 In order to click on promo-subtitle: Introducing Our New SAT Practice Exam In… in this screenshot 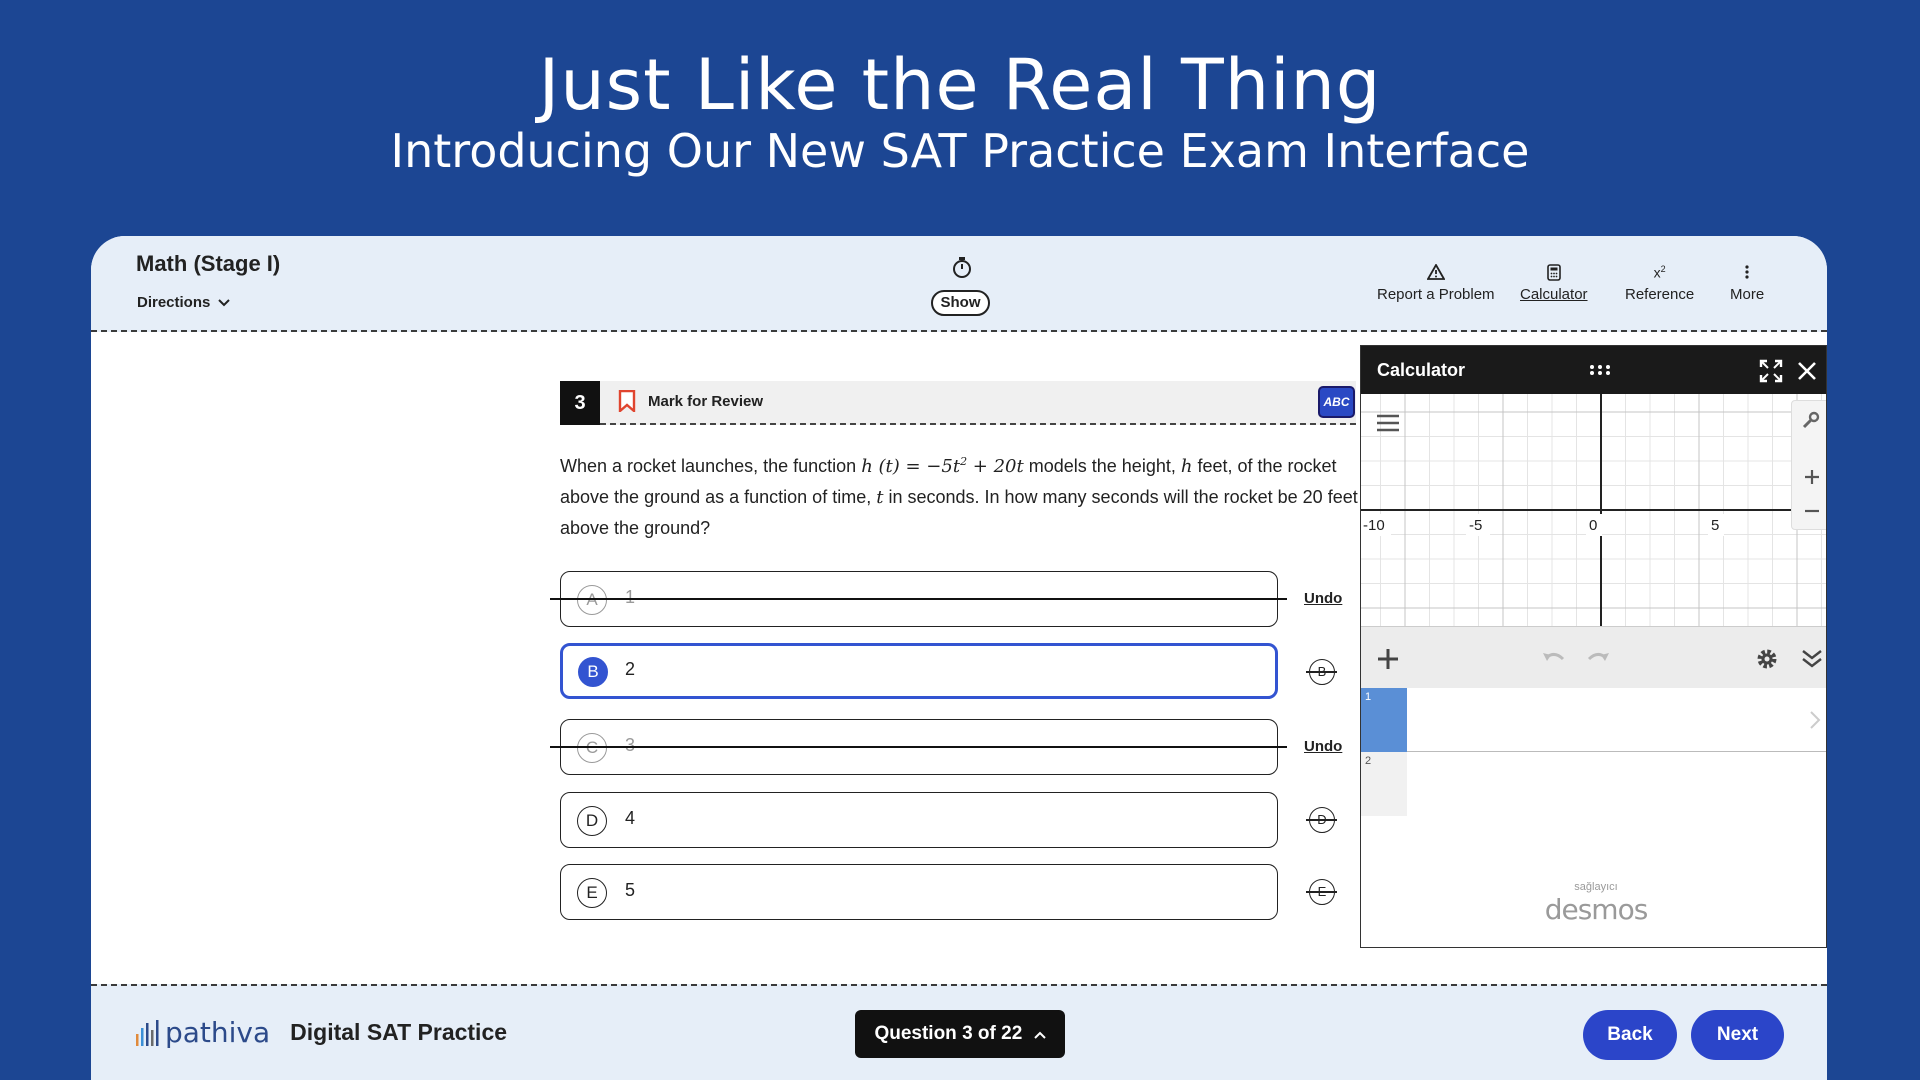, I will do `click(960, 151)`.